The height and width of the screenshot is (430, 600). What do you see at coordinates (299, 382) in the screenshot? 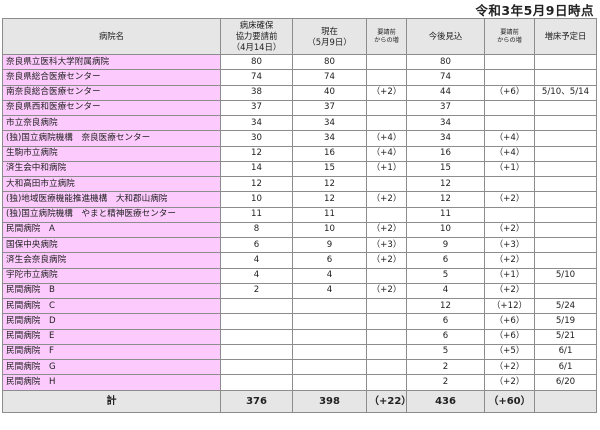
I see `table-row: 民間病院 H 2 （+2） 6/20` at bounding box center [299, 382].